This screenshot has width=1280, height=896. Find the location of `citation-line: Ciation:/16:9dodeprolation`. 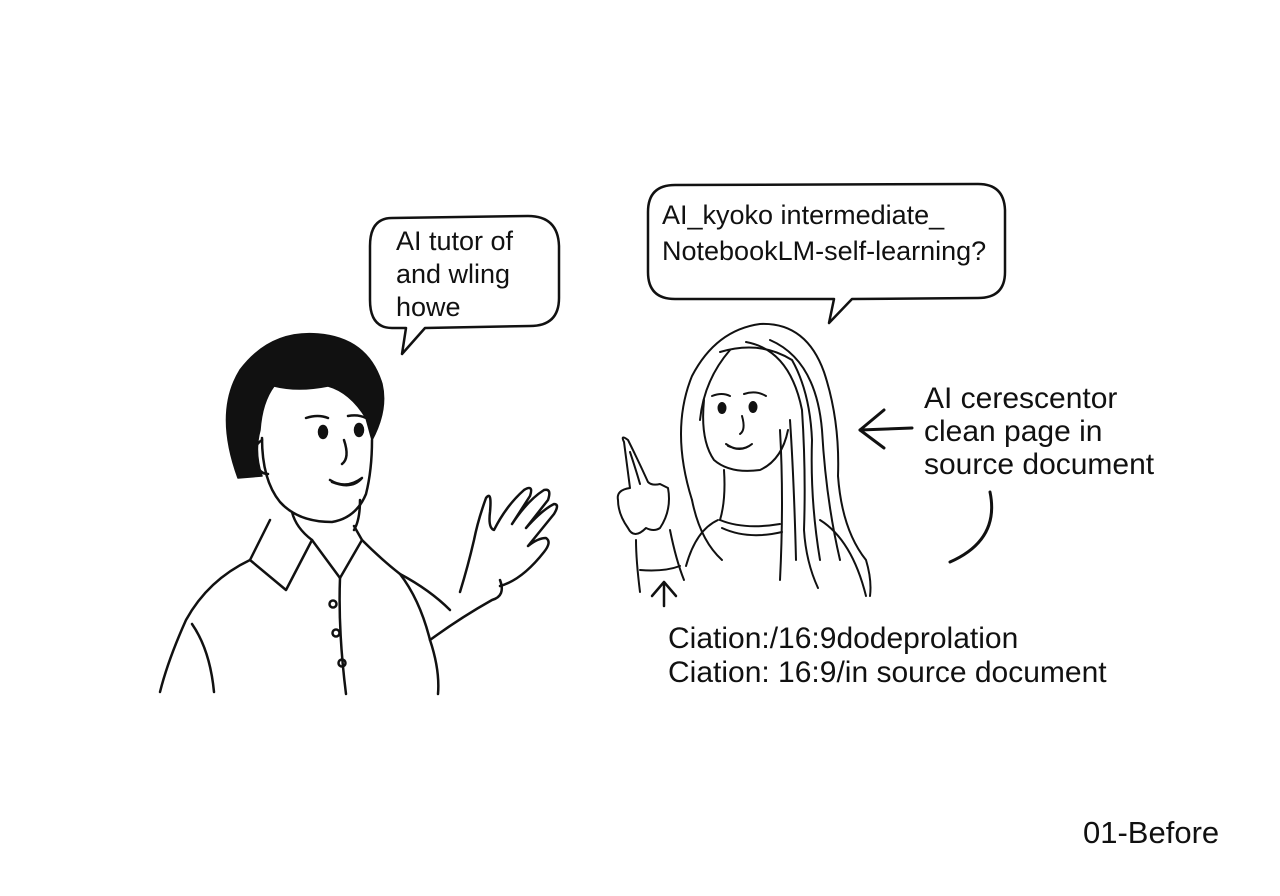

citation-line: Ciation:/16:9dodeprolation is located at coordinates (843, 638).